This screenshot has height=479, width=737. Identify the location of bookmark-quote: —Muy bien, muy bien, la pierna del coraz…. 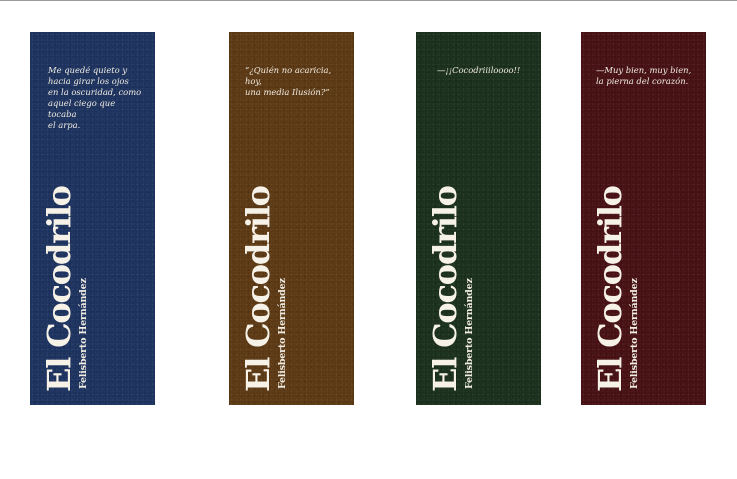
(644, 75).